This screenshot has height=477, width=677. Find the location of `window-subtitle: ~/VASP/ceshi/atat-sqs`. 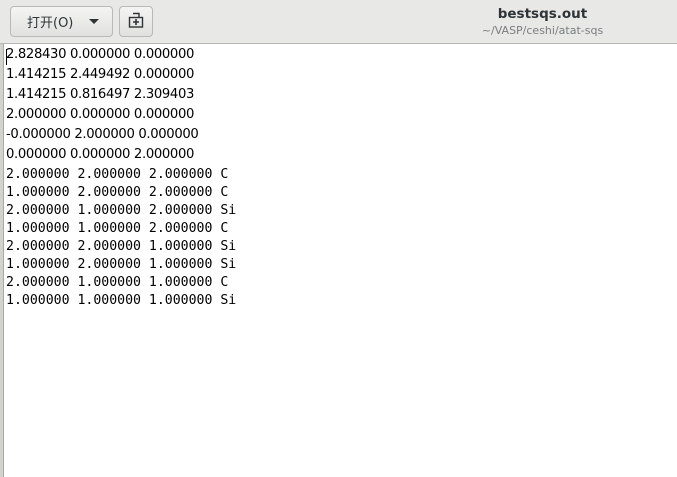

window-subtitle: ~/VASP/ceshi/atat-sqs is located at coordinates (542, 30).